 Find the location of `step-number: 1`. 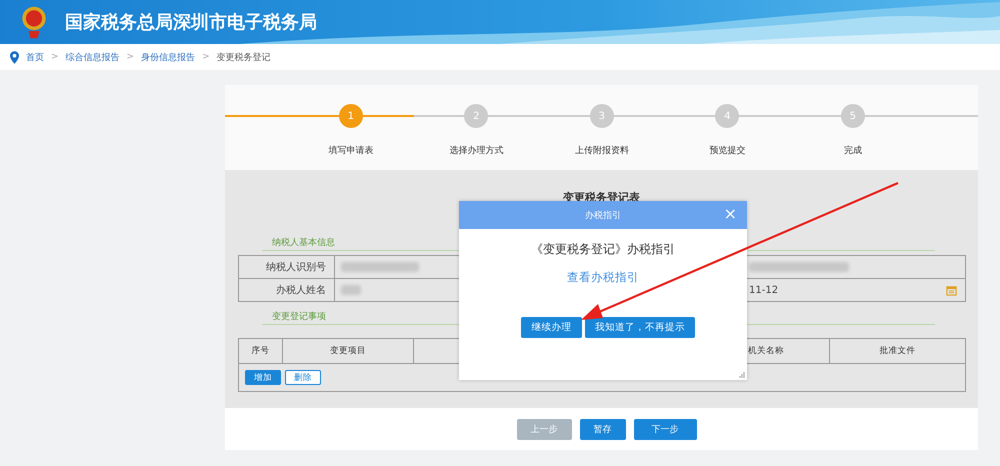

step-number: 1 is located at coordinates (350, 116).